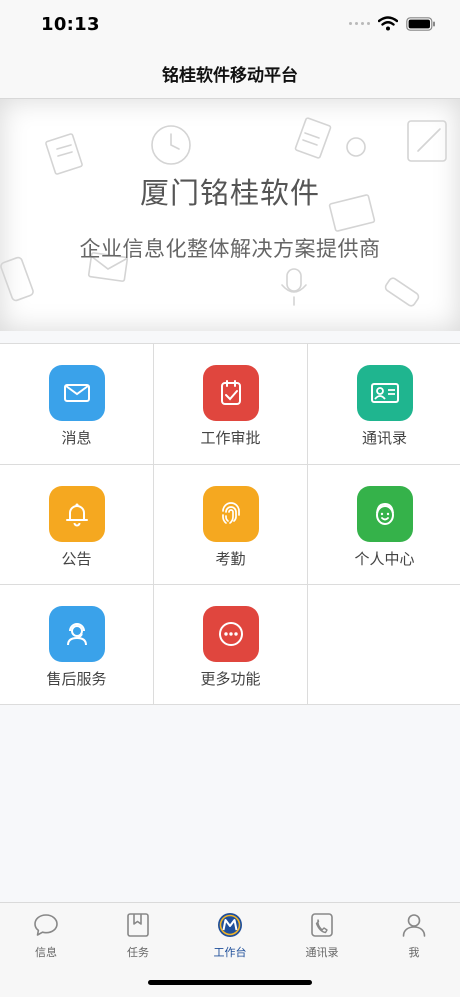  I want to click on more-tile, so click(231, 634).